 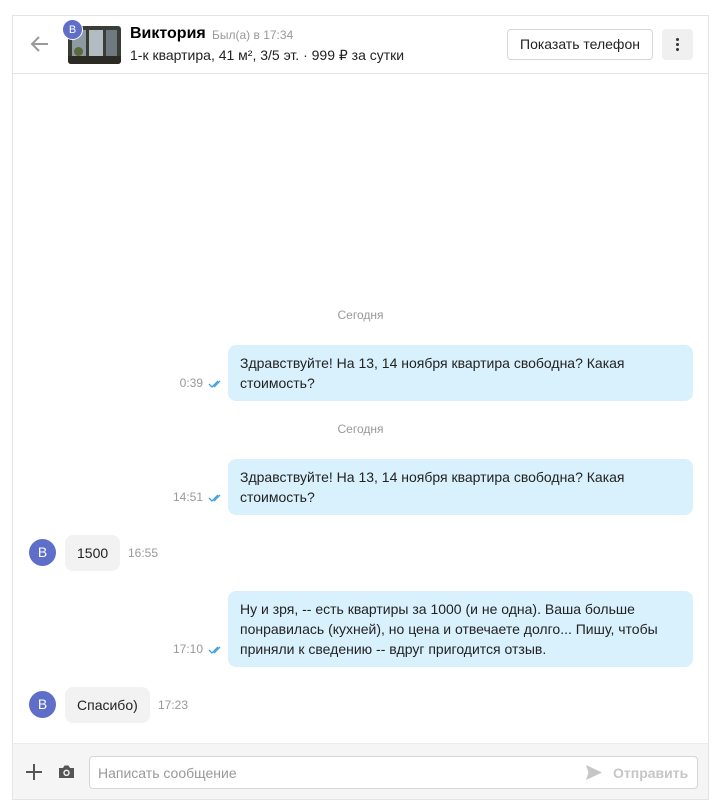 What do you see at coordinates (677, 44) in the screenshot?
I see `more-vertical-icon` at bounding box center [677, 44].